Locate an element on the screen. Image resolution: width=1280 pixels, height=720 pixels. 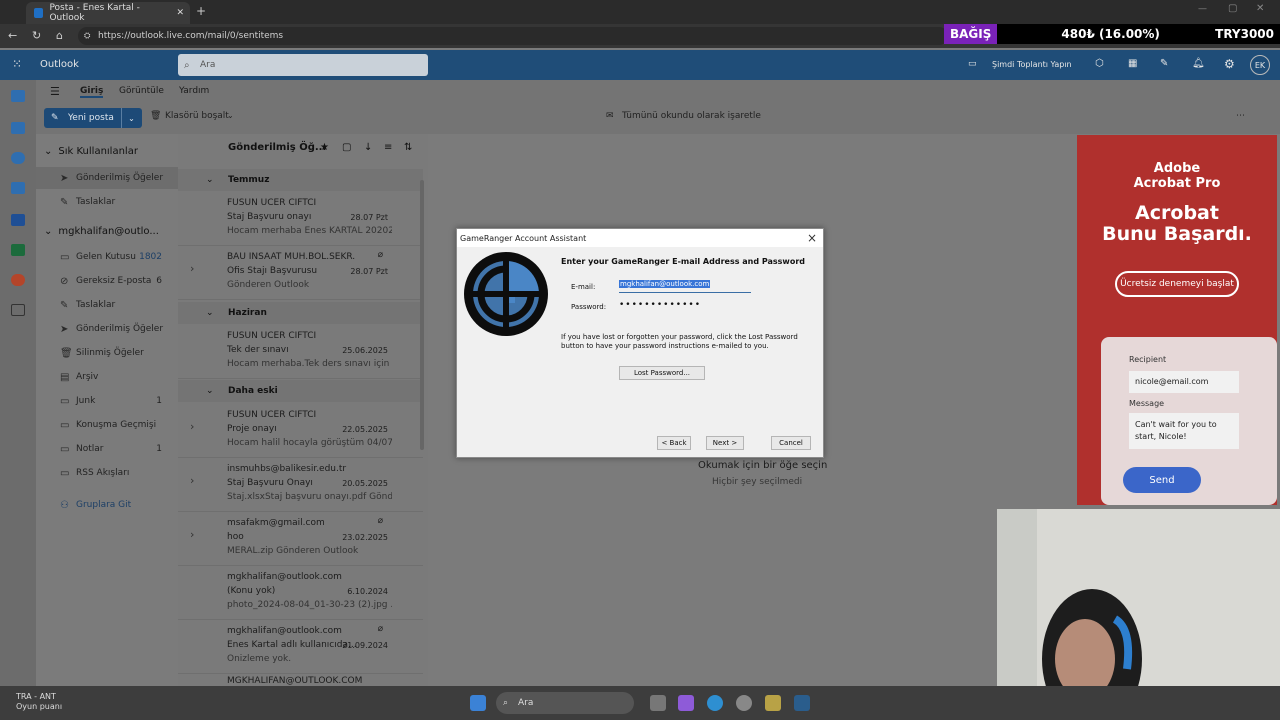
group-header-july: ⌄ Temmuz is located at coordinates (300, 180).